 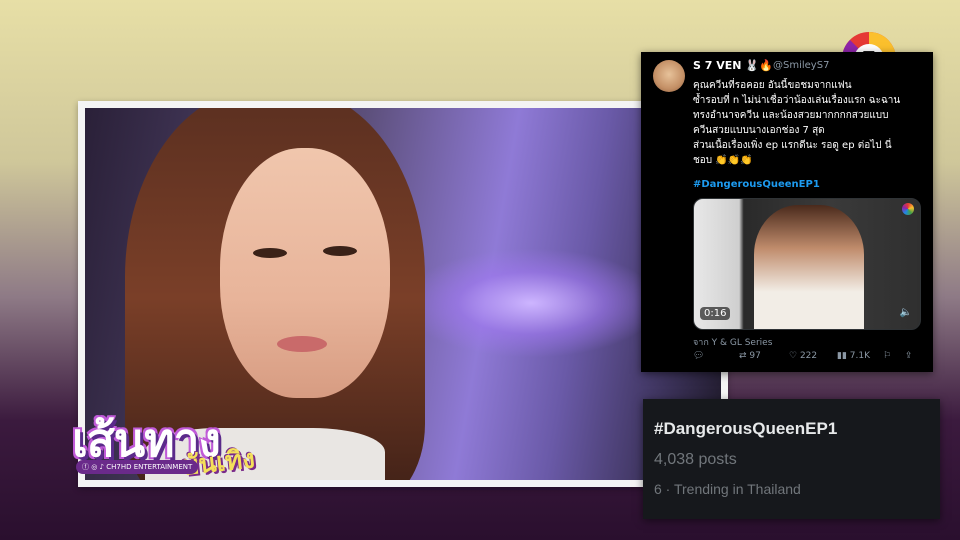 What do you see at coordinates (270, 253) in the screenshot?
I see `left-eye` at bounding box center [270, 253].